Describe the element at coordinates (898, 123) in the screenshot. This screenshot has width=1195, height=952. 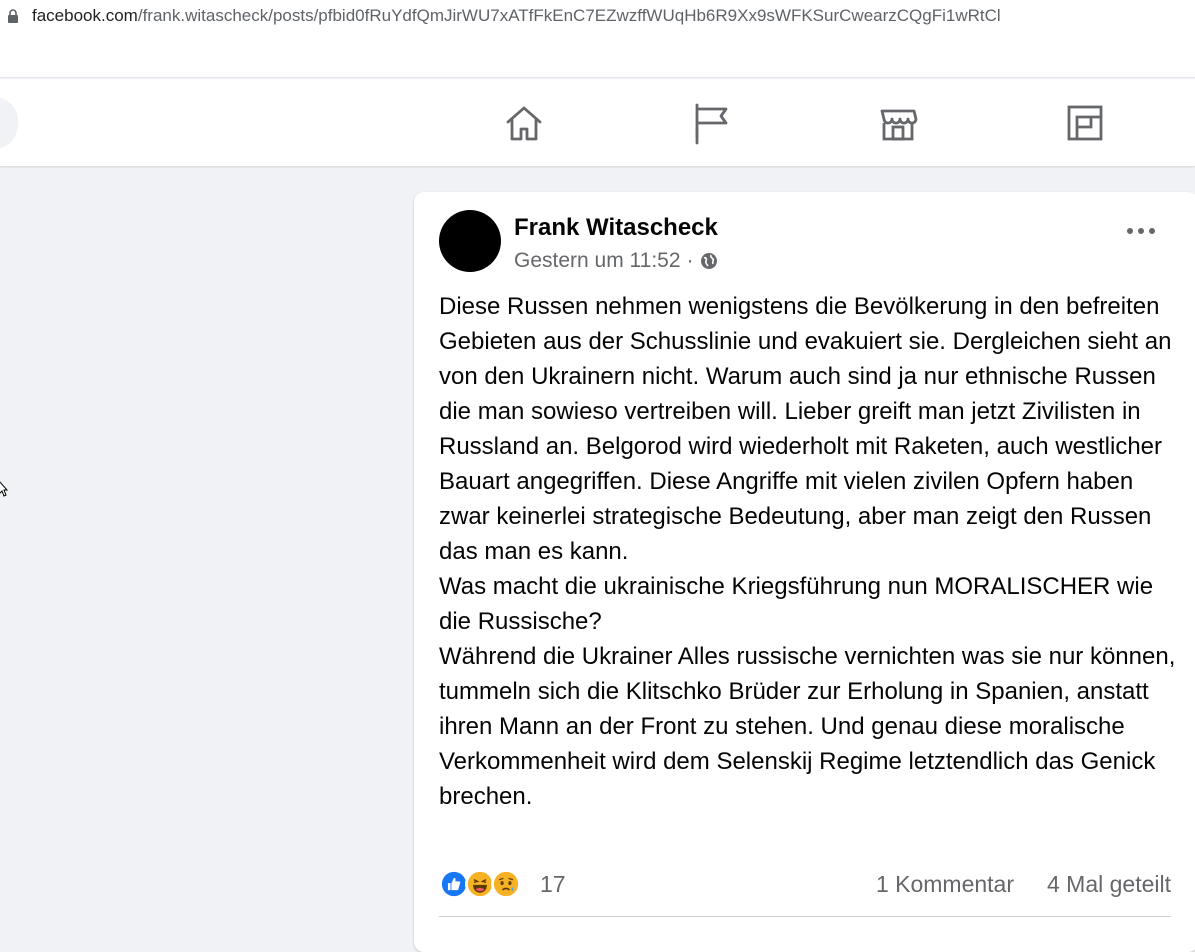
I see `marketplace-icon` at that location.